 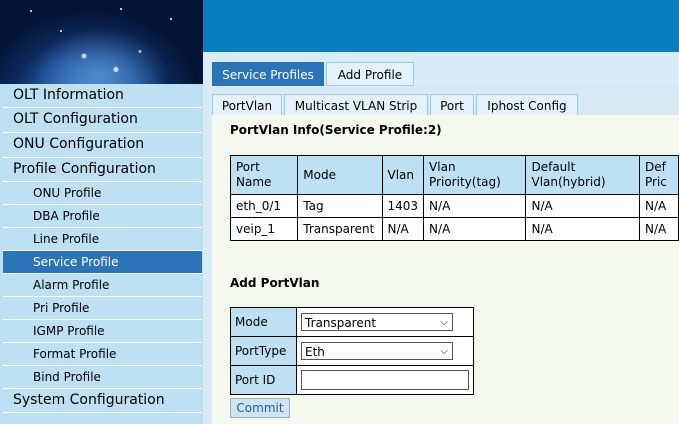 I want to click on sidebar-item-bind-profile: Bind Profile, so click(x=102, y=377).